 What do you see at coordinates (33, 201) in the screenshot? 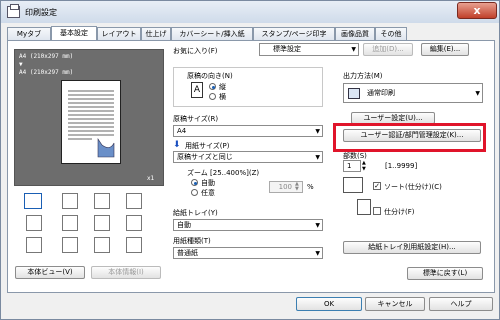
I see `layout-icon` at bounding box center [33, 201].